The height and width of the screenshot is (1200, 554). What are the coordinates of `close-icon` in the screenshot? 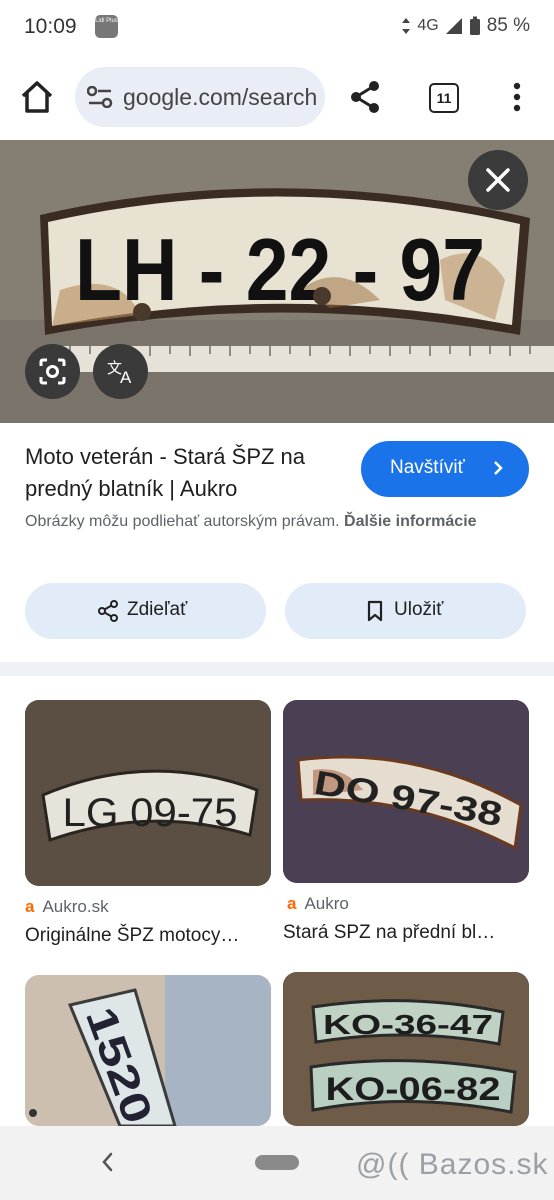 It's located at (498, 180).